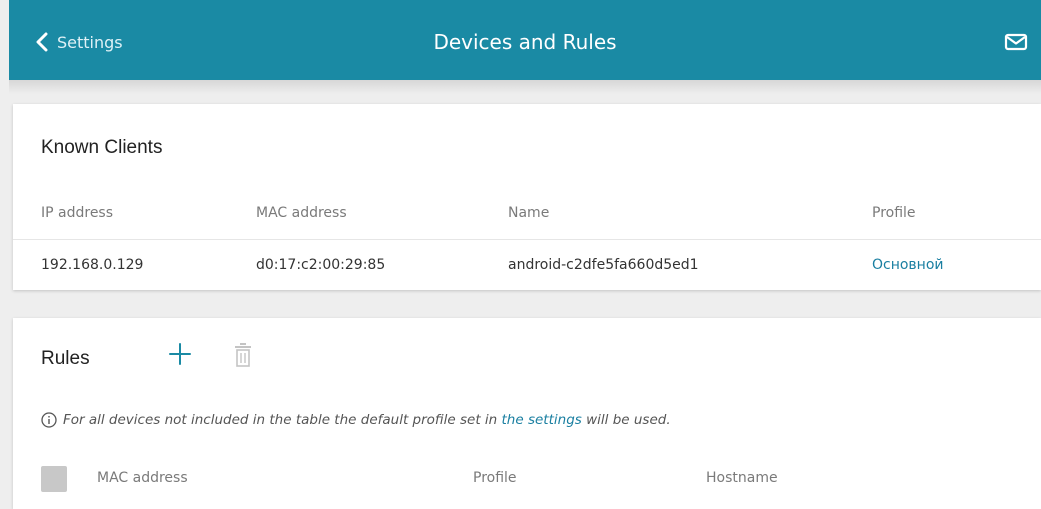 This screenshot has width=1041, height=509. What do you see at coordinates (49, 420) in the screenshot?
I see `info-icon` at bounding box center [49, 420].